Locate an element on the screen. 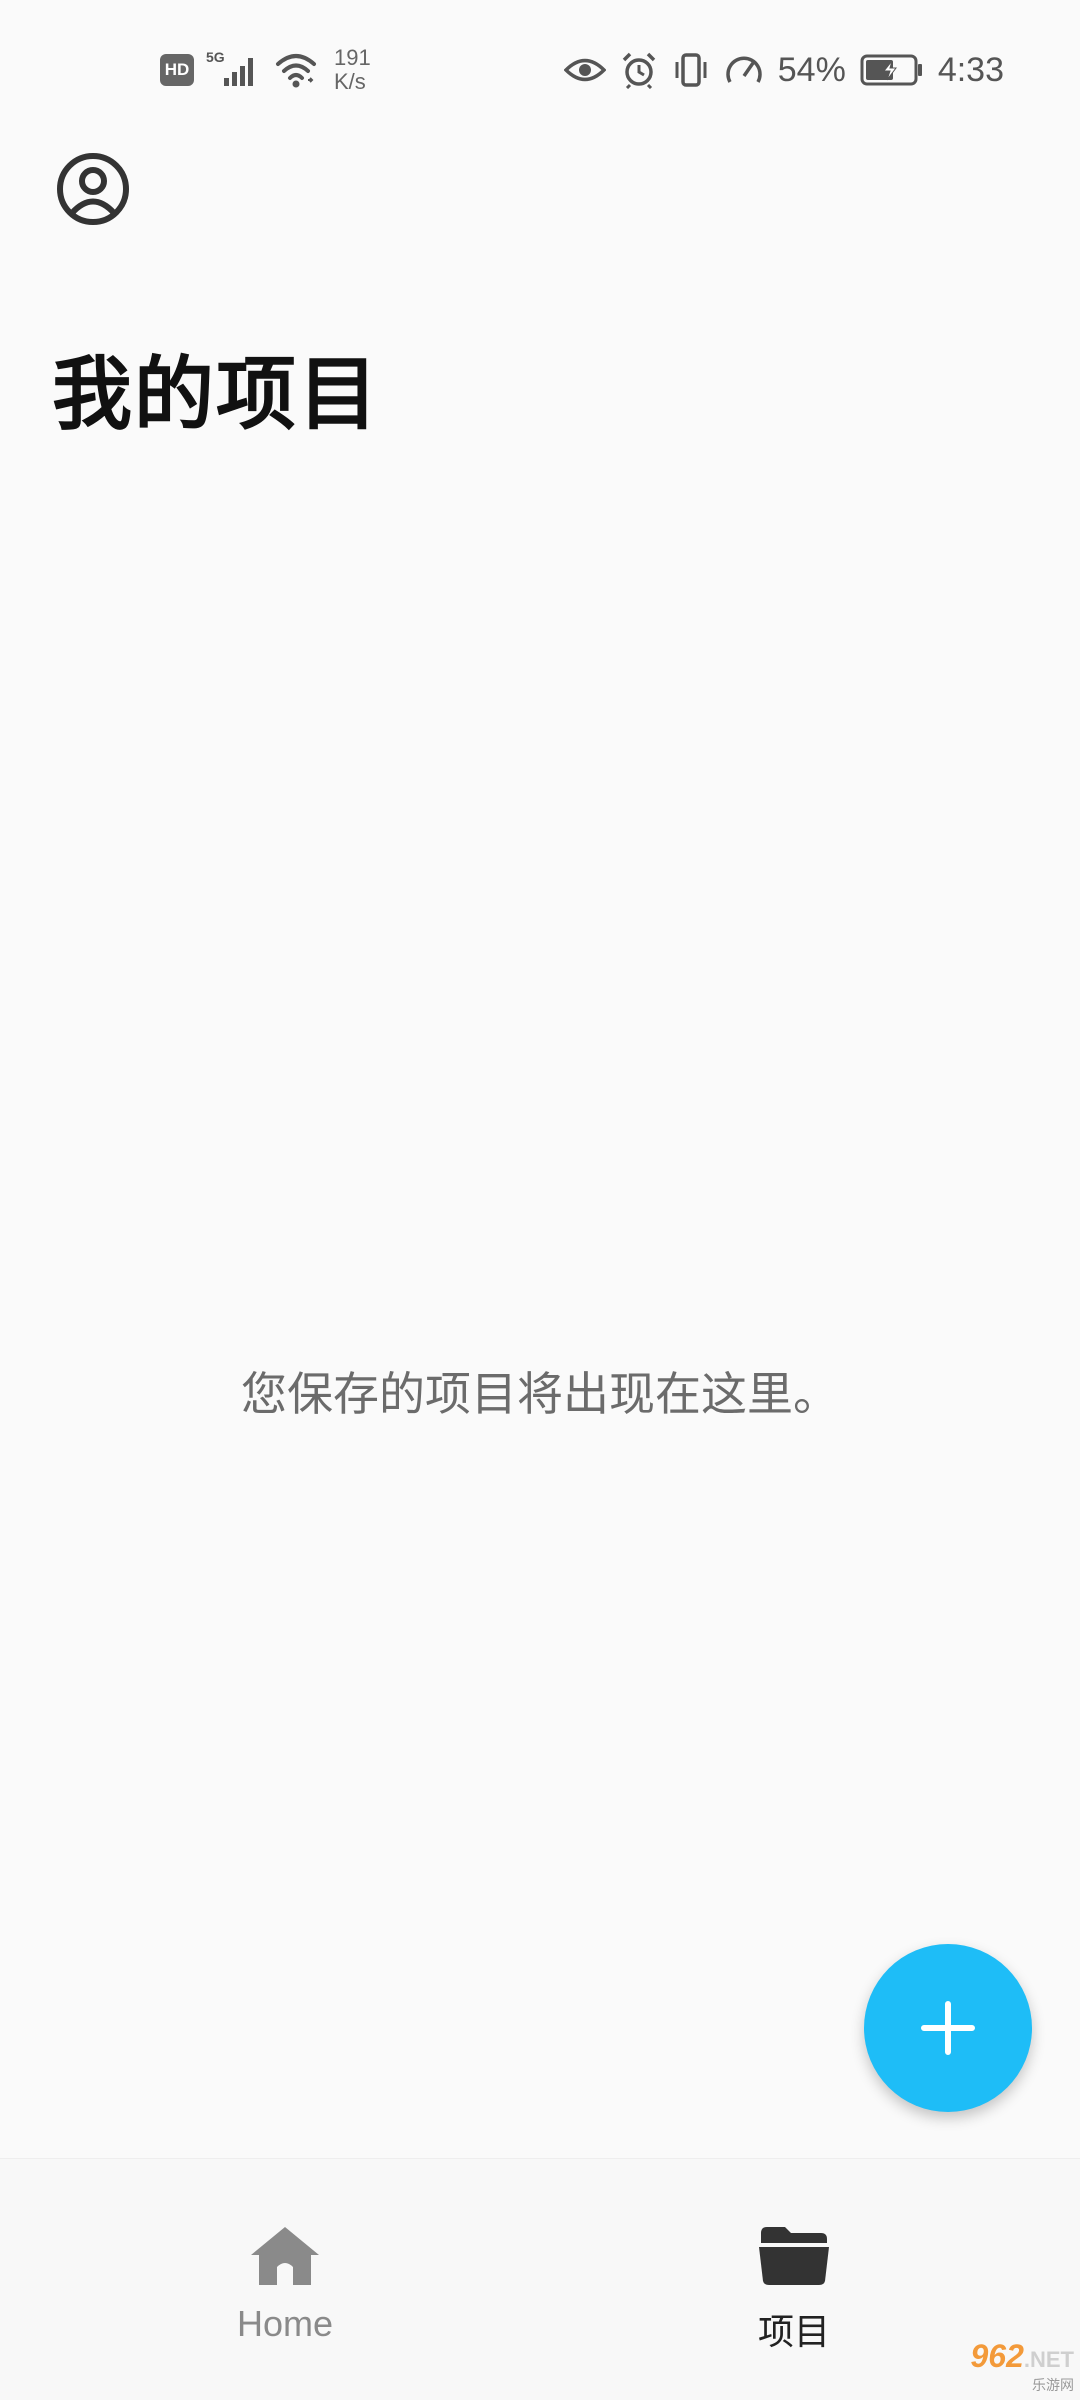 This screenshot has width=1080, height=2400. network-speed-value: 191 is located at coordinates (352, 57).